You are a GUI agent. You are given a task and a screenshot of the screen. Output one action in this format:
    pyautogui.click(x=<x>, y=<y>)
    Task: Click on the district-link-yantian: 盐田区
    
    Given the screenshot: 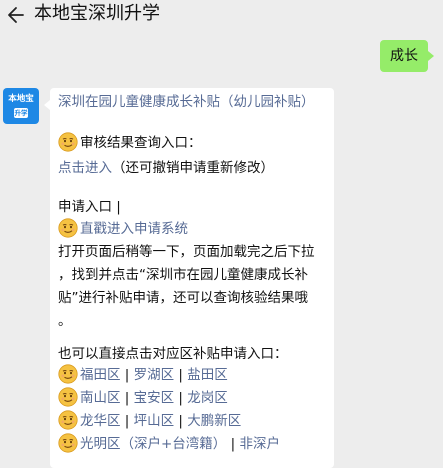 What is the action you would take?
    pyautogui.click(x=207, y=375)
    